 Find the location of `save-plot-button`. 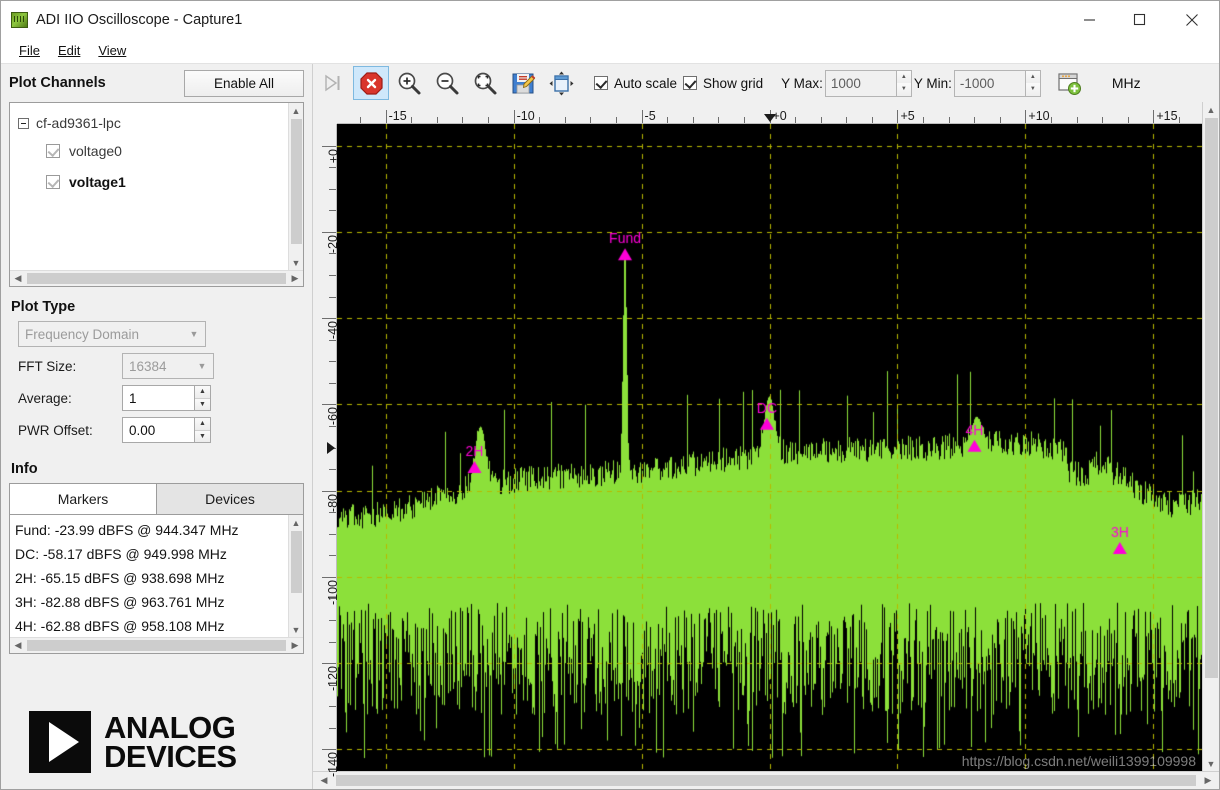

save-plot-button is located at coordinates (523, 83).